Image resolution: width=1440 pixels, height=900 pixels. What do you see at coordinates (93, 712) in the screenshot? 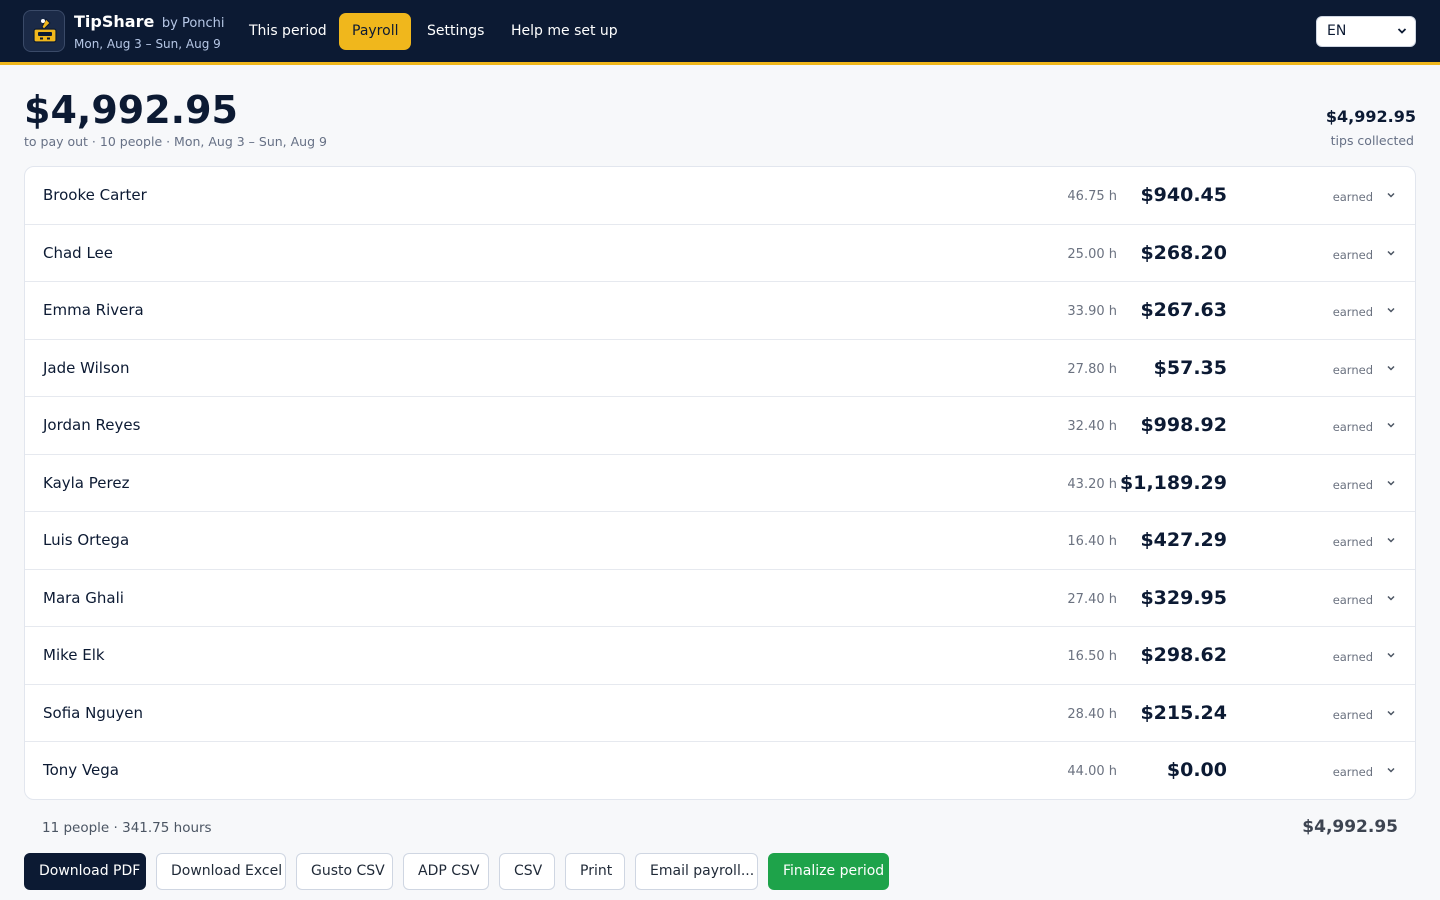
I see `employee-name: Sofia Nguyen` at bounding box center [93, 712].